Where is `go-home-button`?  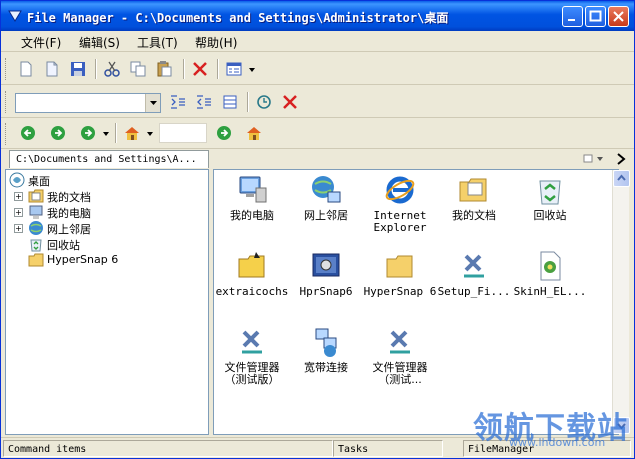
go-home-button is located at coordinates (254, 133).